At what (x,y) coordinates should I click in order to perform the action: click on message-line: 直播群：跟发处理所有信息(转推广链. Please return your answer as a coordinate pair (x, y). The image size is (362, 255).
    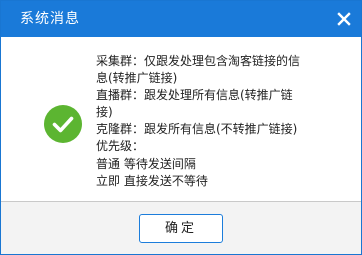
    Looking at the image, I should click on (194, 95).